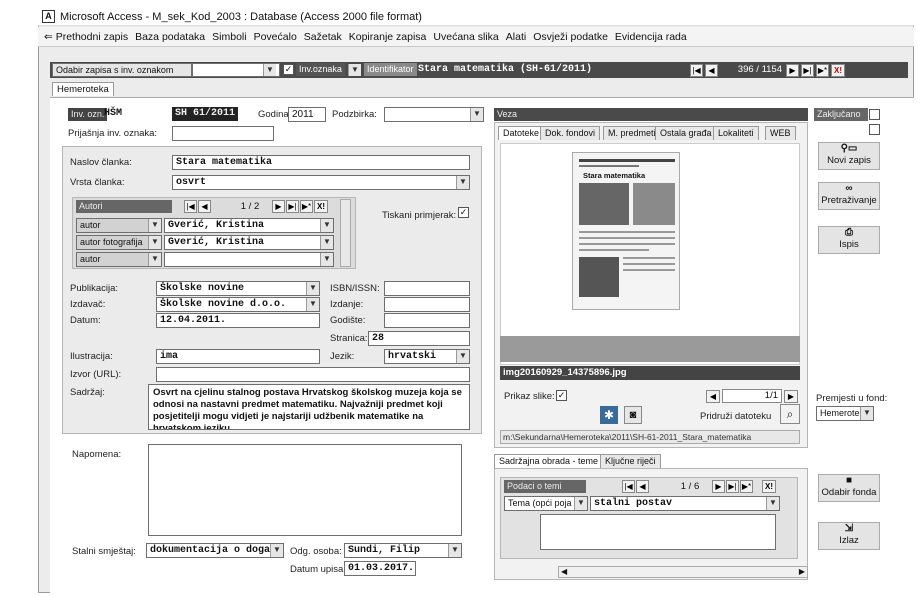 The width and height of the screenshot is (920, 597). What do you see at coordinates (122, 70) in the screenshot?
I see `record-select-label: Odabir zapisa s inv. oznakom` at bounding box center [122, 70].